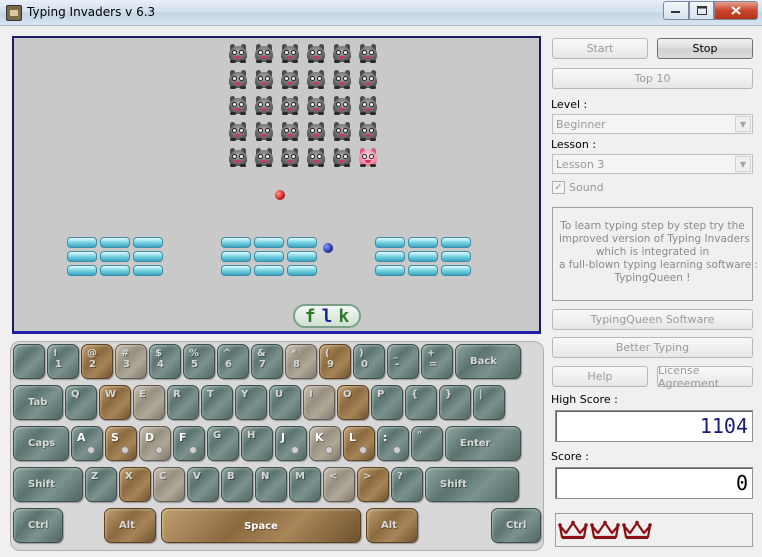 The image size is (762, 557). I want to click on key-enter: Enter, so click(483, 443).